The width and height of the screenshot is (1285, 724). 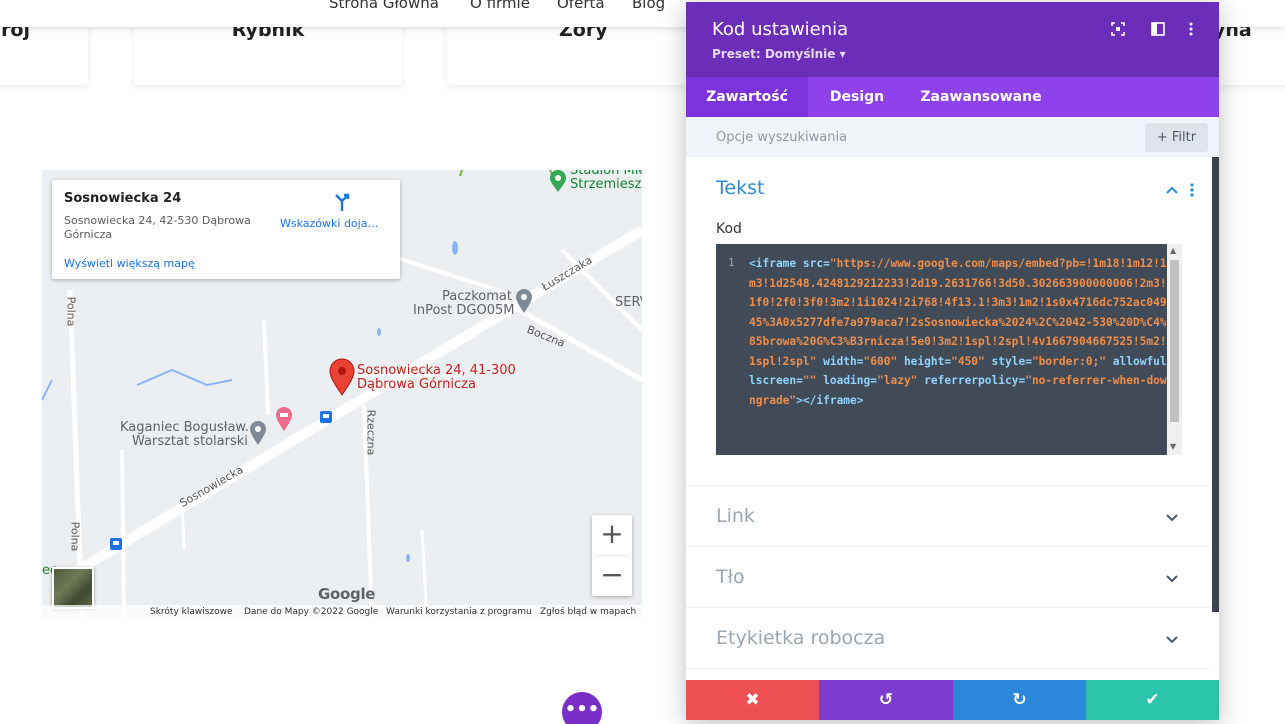 I want to click on scroll-down-icon: ▼, so click(x=1173, y=446).